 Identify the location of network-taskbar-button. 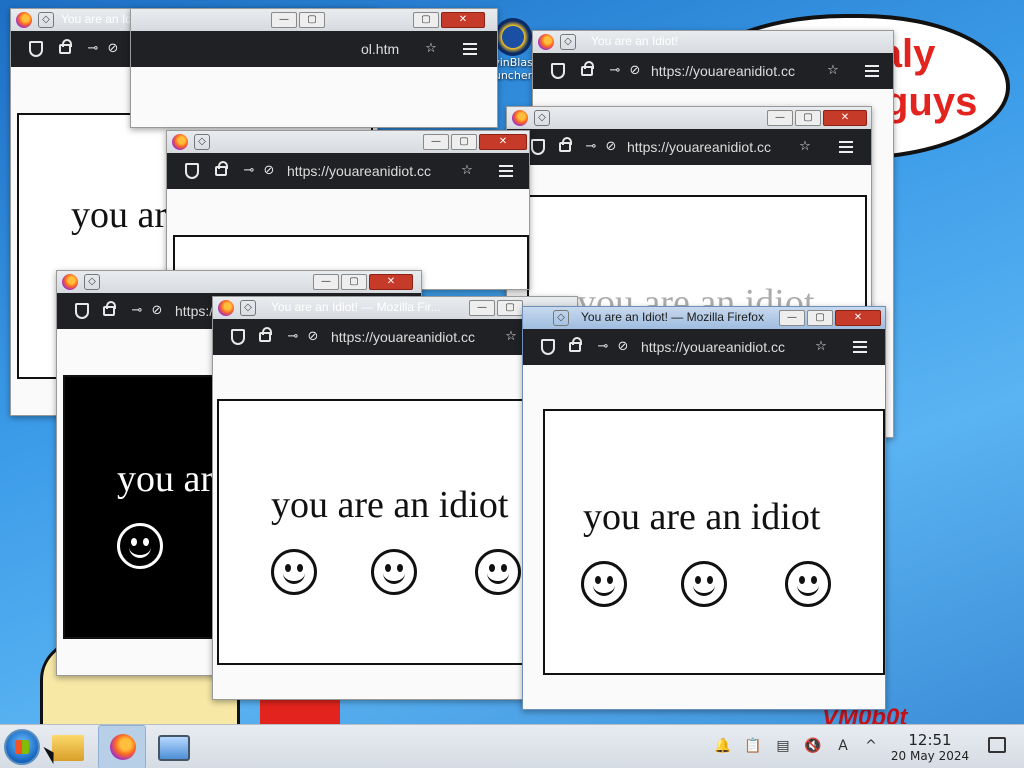
(174, 748).